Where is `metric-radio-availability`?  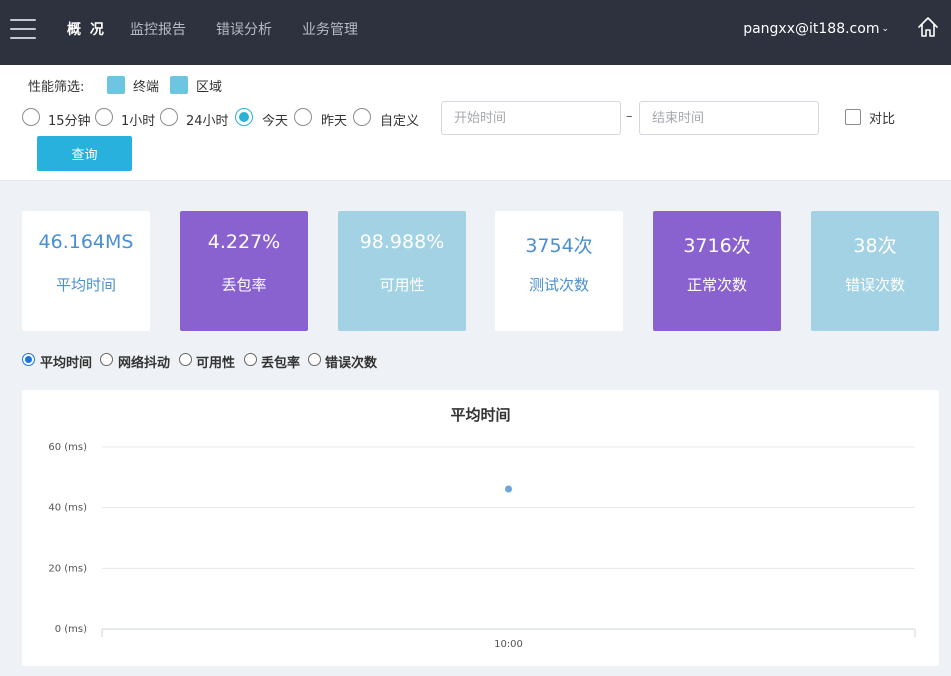
metric-radio-availability is located at coordinates (185, 359).